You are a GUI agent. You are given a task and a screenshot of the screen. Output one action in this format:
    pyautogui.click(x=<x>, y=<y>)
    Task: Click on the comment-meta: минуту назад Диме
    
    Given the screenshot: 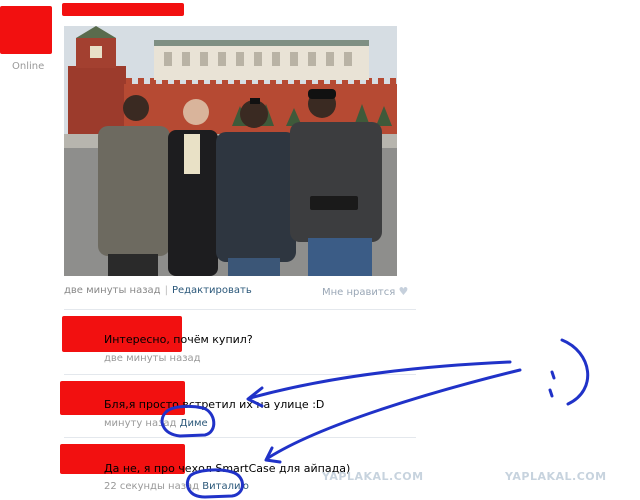 What is the action you would take?
    pyautogui.click(x=156, y=423)
    